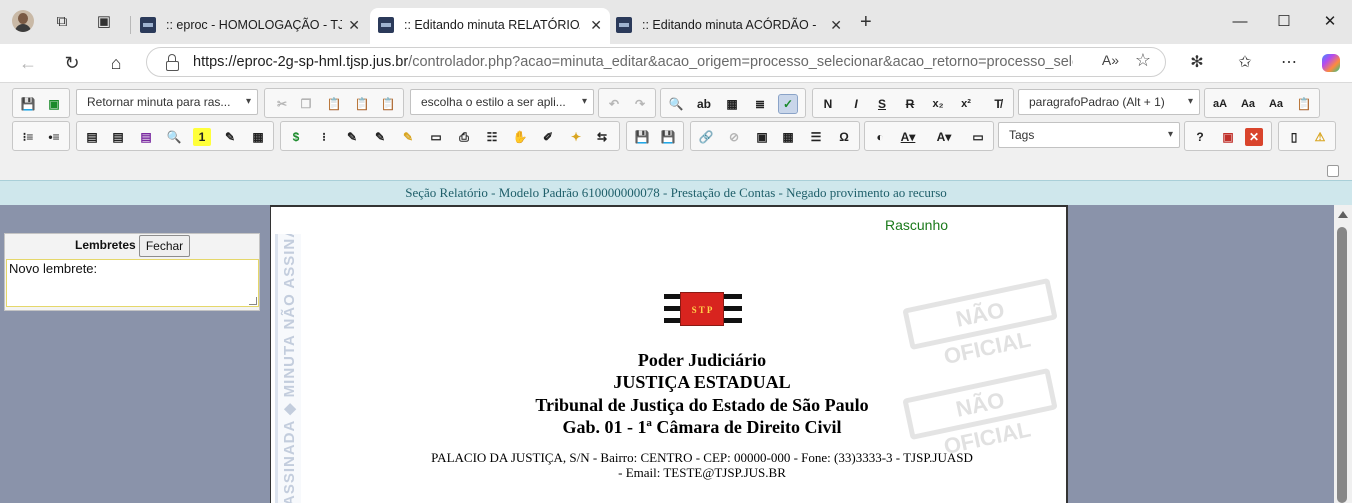 This screenshot has width=1352, height=503. Describe the element at coordinates (732, 104) in the screenshot. I see `select-all-icon: ▦` at that location.